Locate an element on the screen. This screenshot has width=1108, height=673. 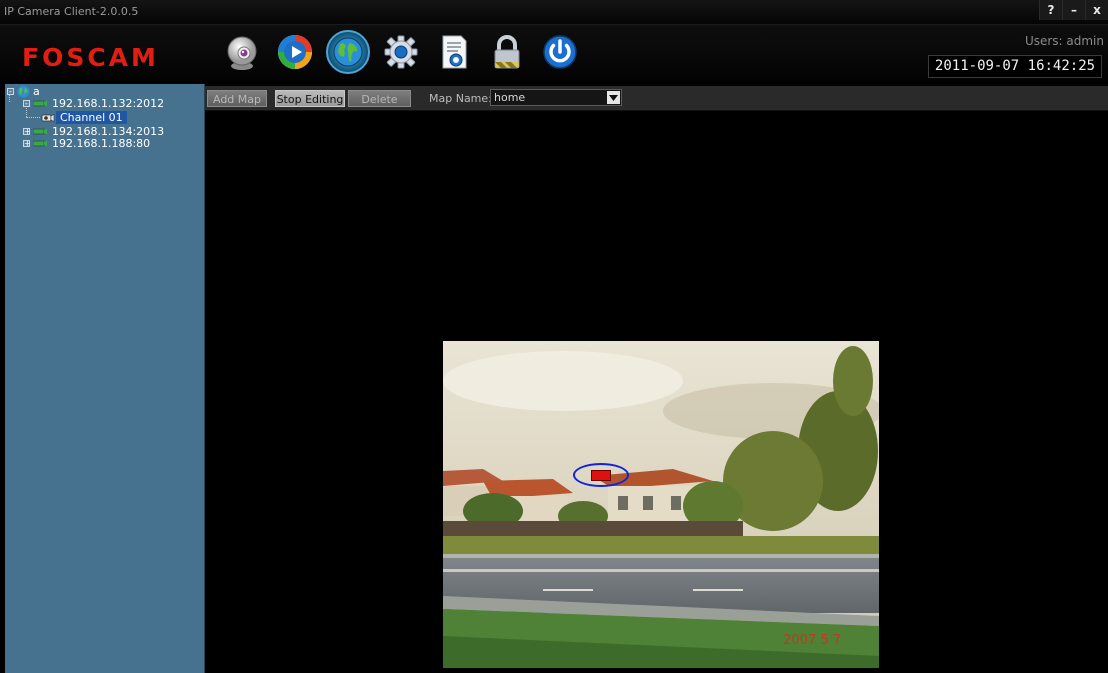
power-icon is located at coordinates (560, 52).